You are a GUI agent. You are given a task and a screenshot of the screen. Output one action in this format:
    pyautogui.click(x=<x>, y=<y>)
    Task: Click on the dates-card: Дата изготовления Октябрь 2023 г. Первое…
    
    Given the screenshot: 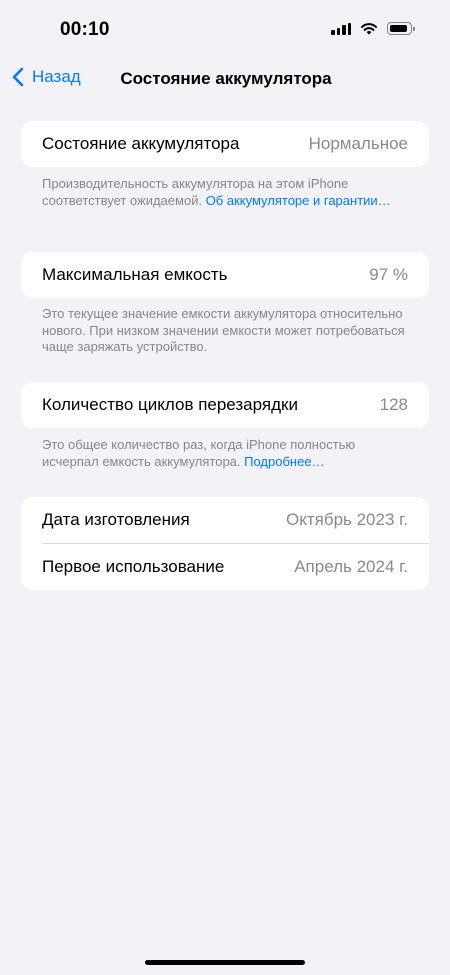 What is the action you would take?
    pyautogui.click(x=225, y=543)
    